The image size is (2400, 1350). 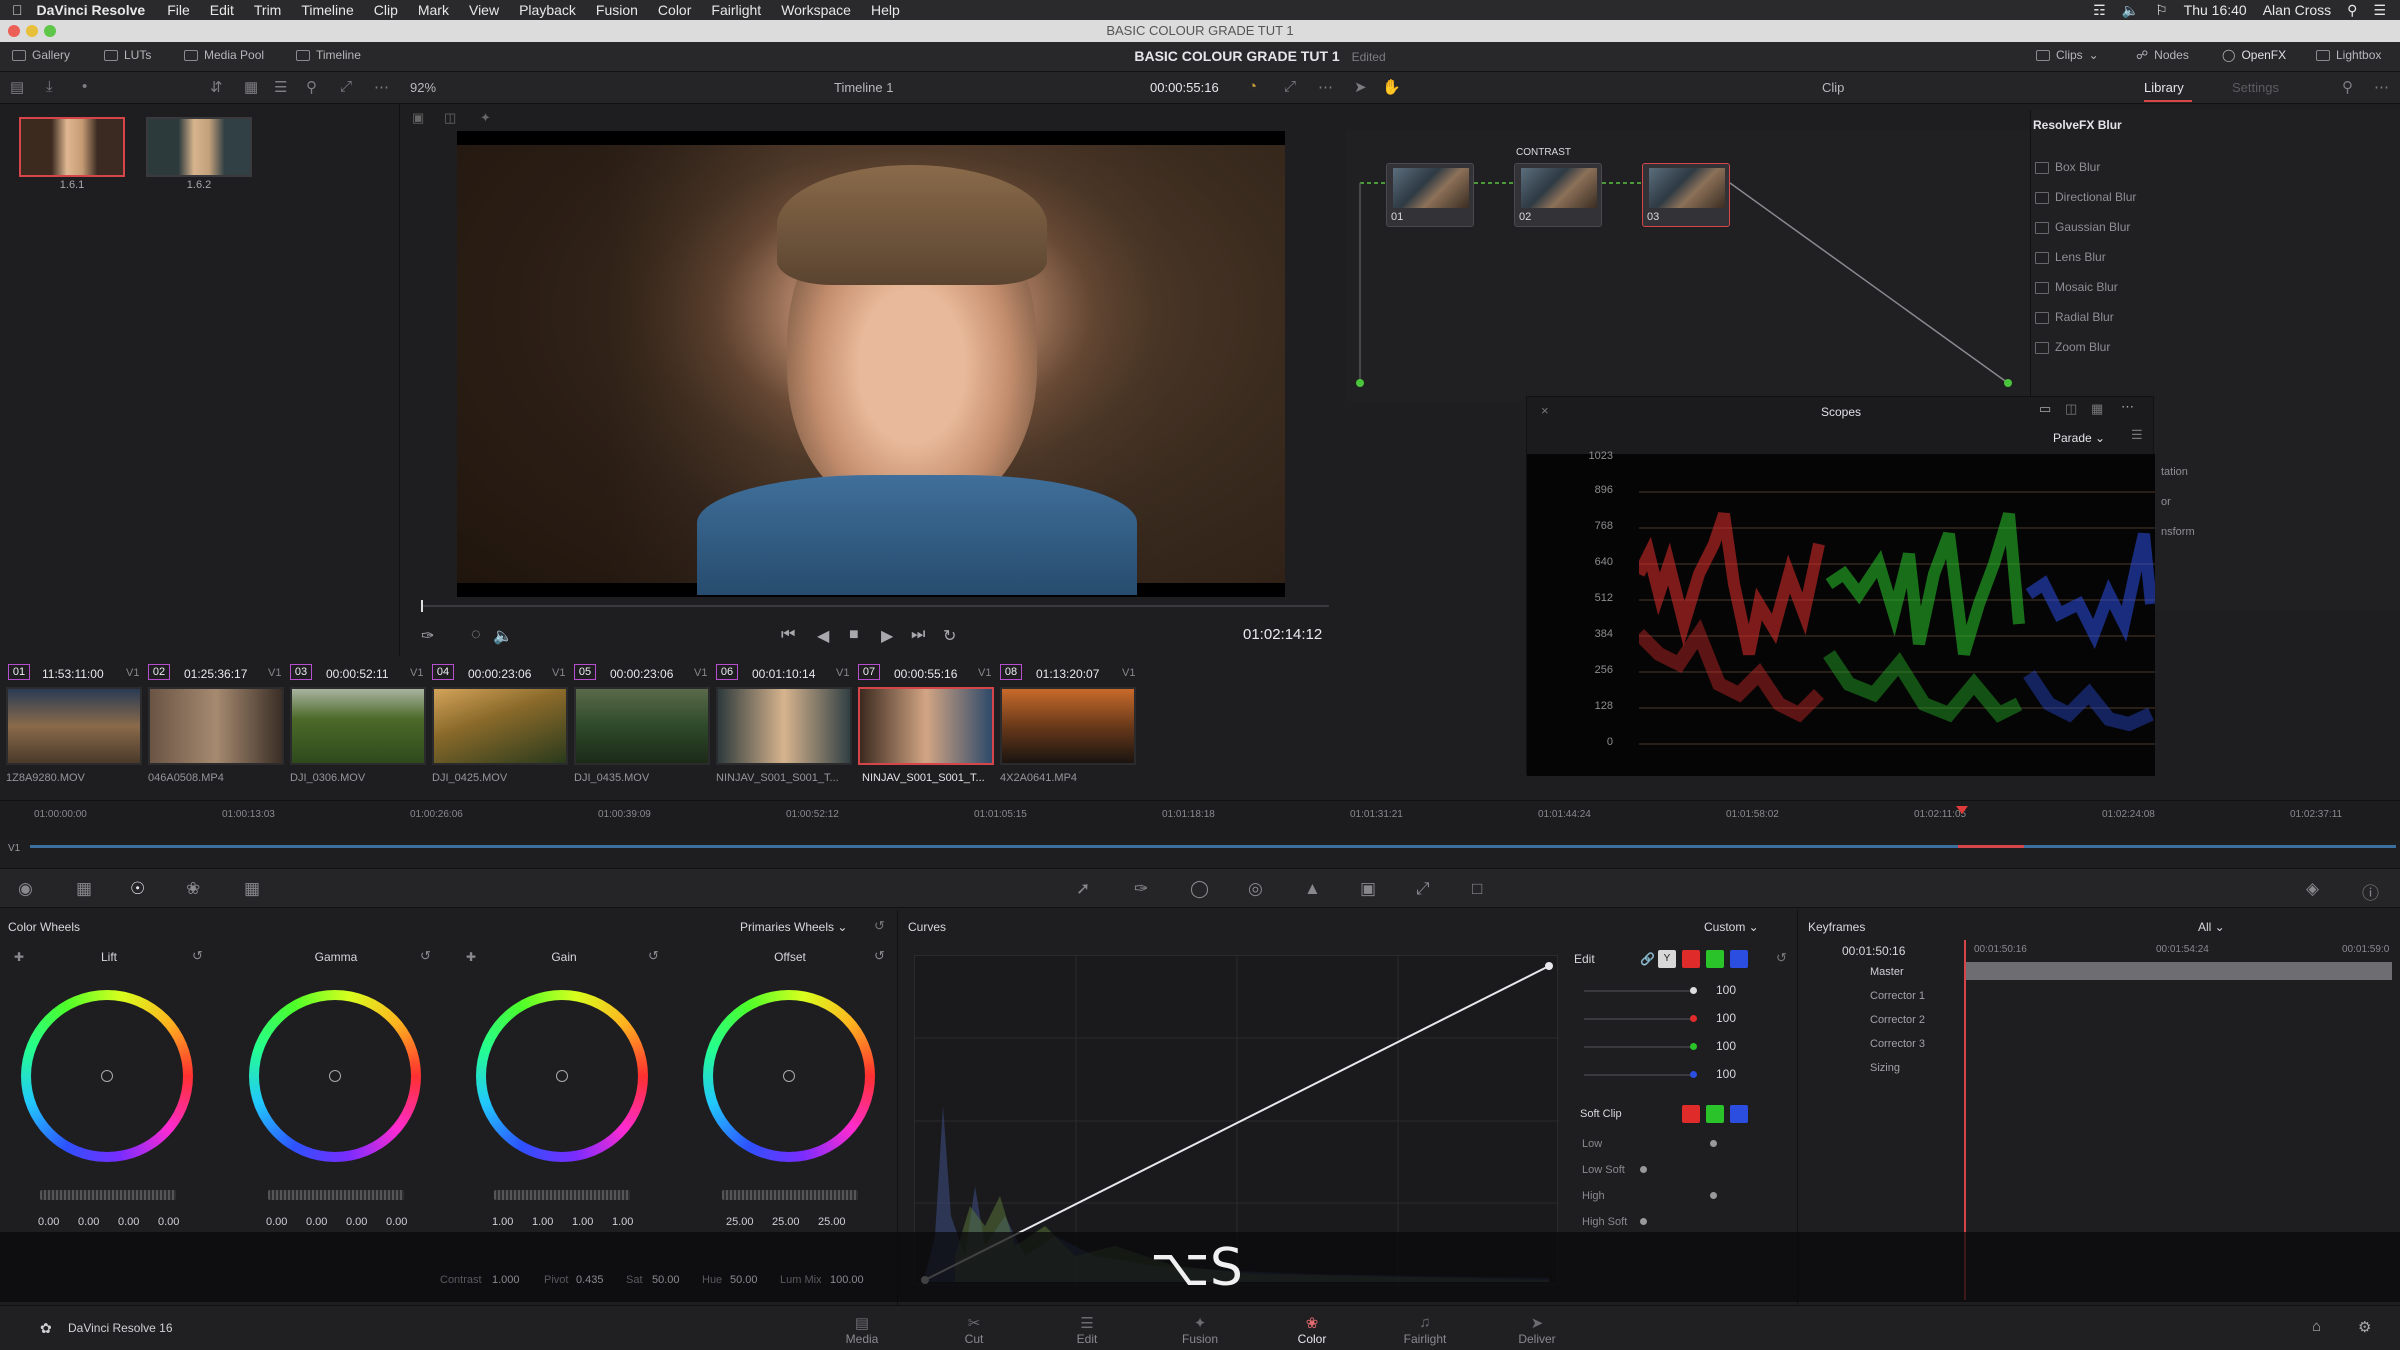 I want to click on keyframe-row: Corrector 1, so click(x=1897, y=996).